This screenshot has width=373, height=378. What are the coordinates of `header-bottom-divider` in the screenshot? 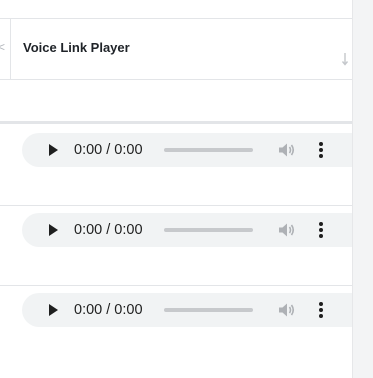 It's located at (176, 79).